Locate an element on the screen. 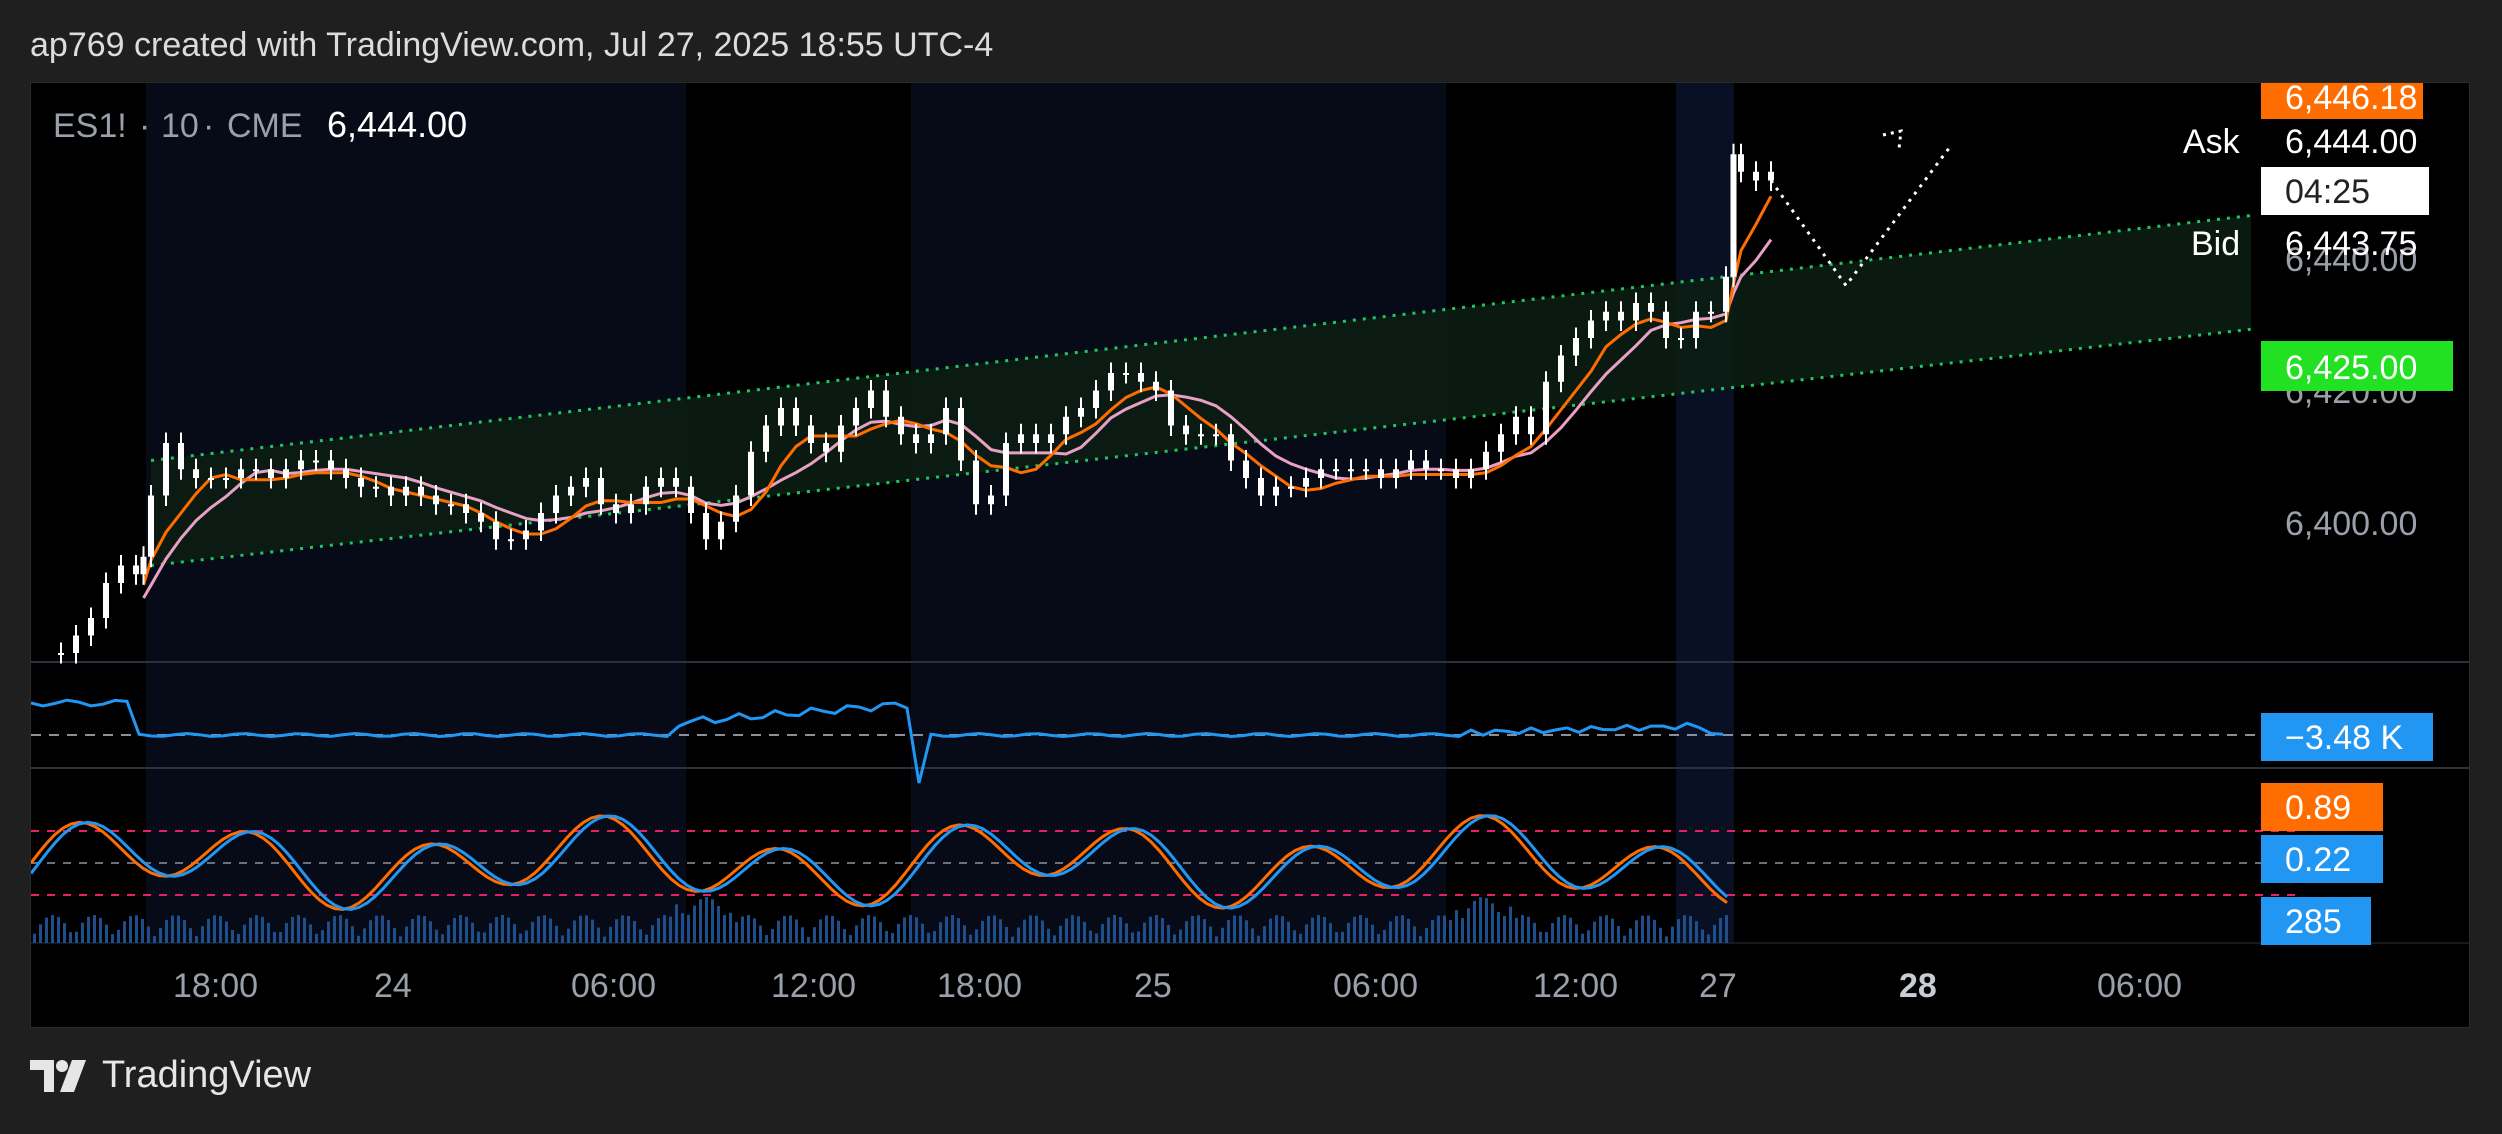 Image resolution: width=2502 pixels, height=1134 pixels. top-price-tag-text: 6,446.18 is located at coordinates (2351, 100).